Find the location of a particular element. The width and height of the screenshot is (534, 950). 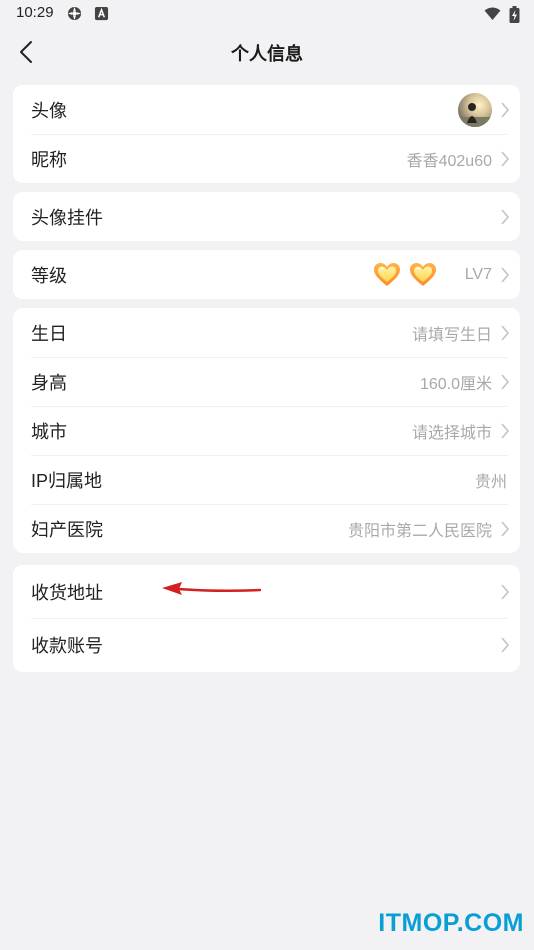

maternity-hospital-label: 妇产医院 is located at coordinates (67, 529).